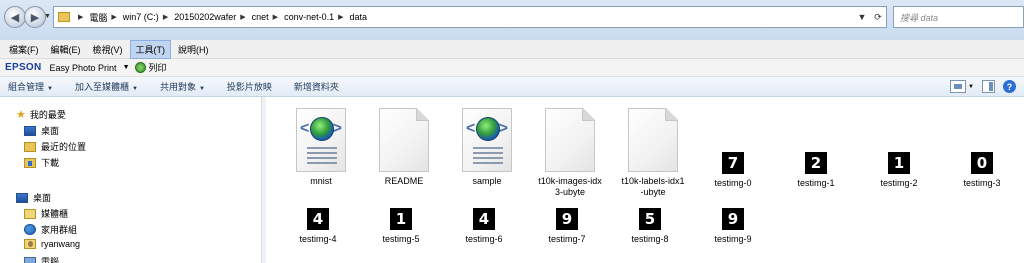  What do you see at coordinates (484, 239) in the screenshot?
I see `file-name: testimg-6` at bounding box center [484, 239].